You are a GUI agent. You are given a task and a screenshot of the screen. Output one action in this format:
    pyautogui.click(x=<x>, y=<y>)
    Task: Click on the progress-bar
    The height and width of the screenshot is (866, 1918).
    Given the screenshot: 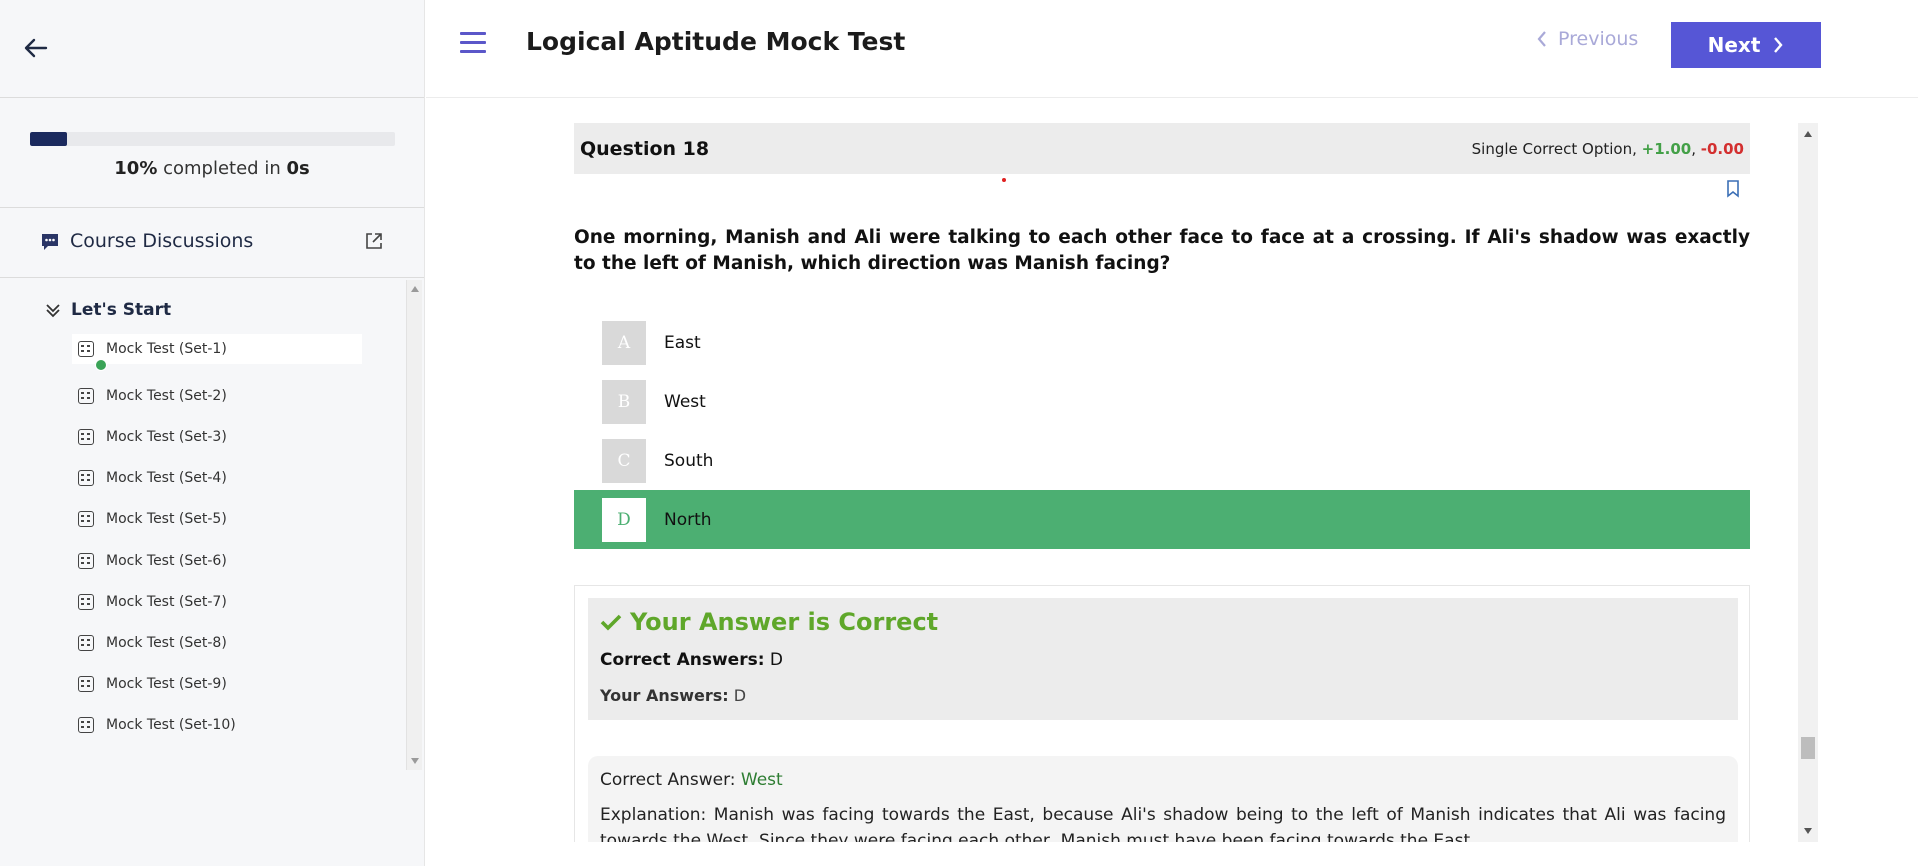 What is the action you would take?
    pyautogui.click(x=212, y=139)
    